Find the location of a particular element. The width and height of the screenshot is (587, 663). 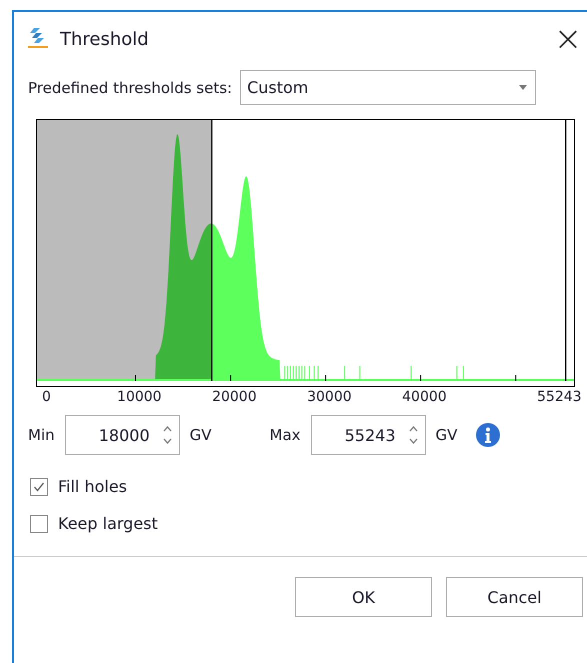

range-label: Max is located at coordinates (285, 435).